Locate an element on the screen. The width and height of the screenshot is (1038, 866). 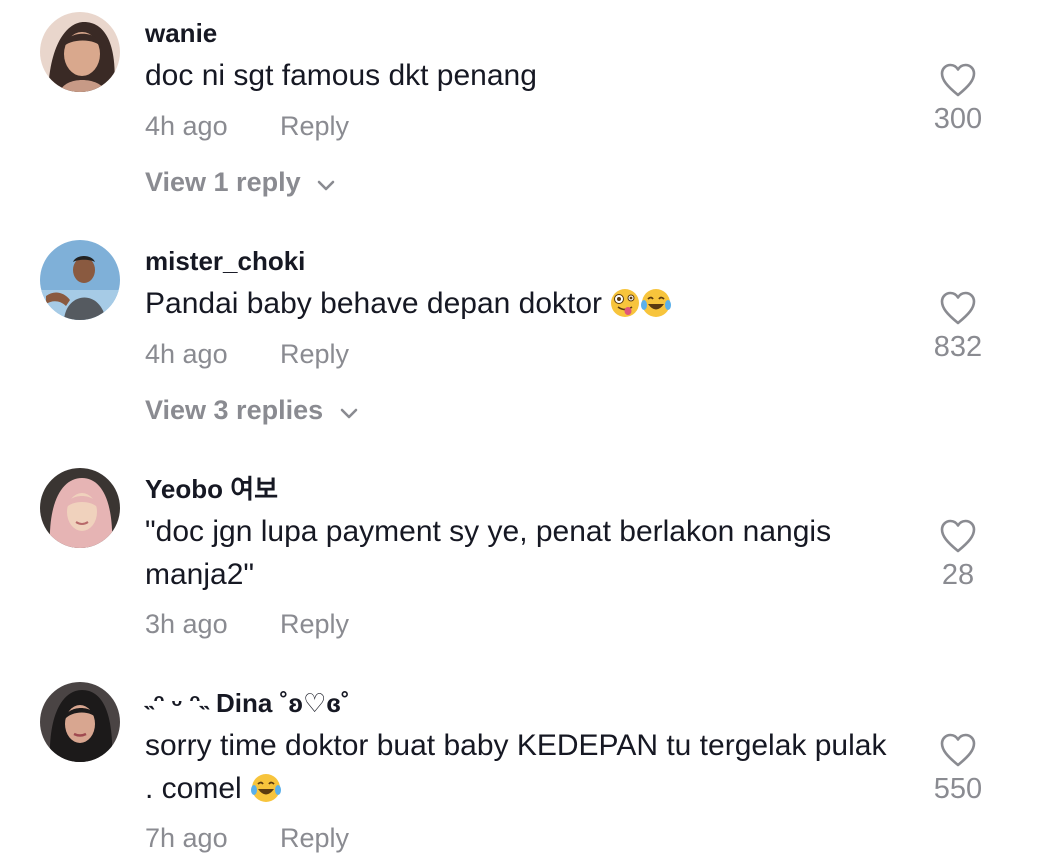
comment-meta: 7h ago Reply is located at coordinates (247, 838).